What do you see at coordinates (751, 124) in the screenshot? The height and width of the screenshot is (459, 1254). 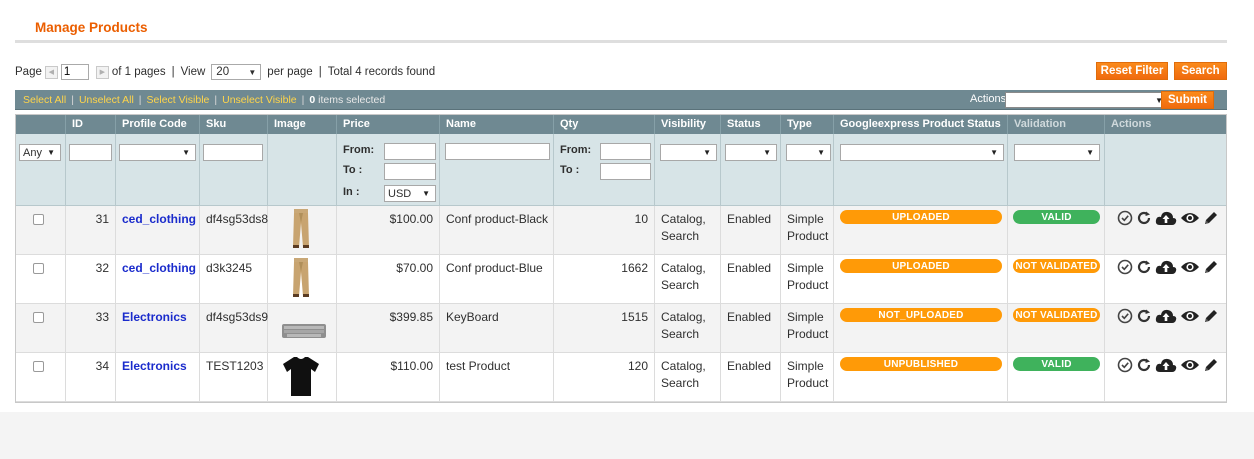 I see `header-status: Status` at bounding box center [751, 124].